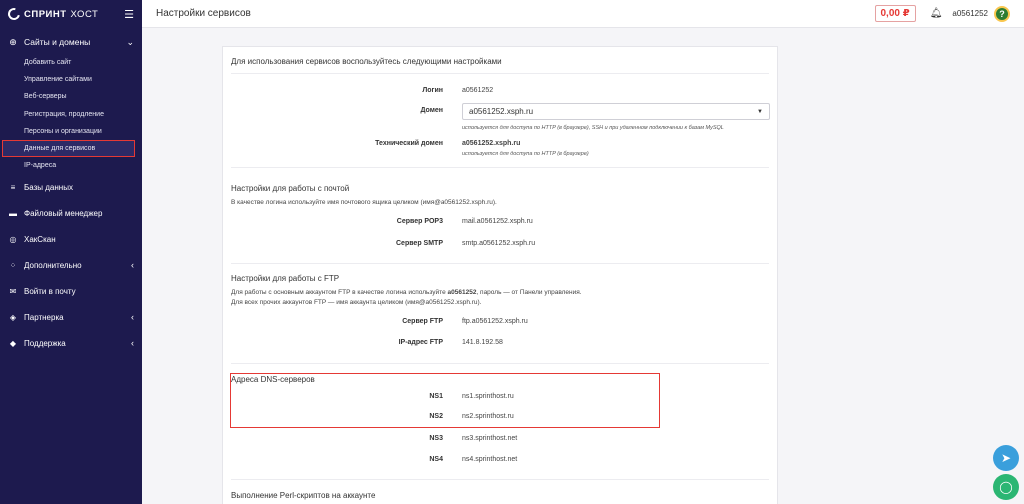 The width and height of the screenshot is (1024, 504). Describe the element at coordinates (13, 343) in the screenshot. I see `support-icon: ◆` at that location.